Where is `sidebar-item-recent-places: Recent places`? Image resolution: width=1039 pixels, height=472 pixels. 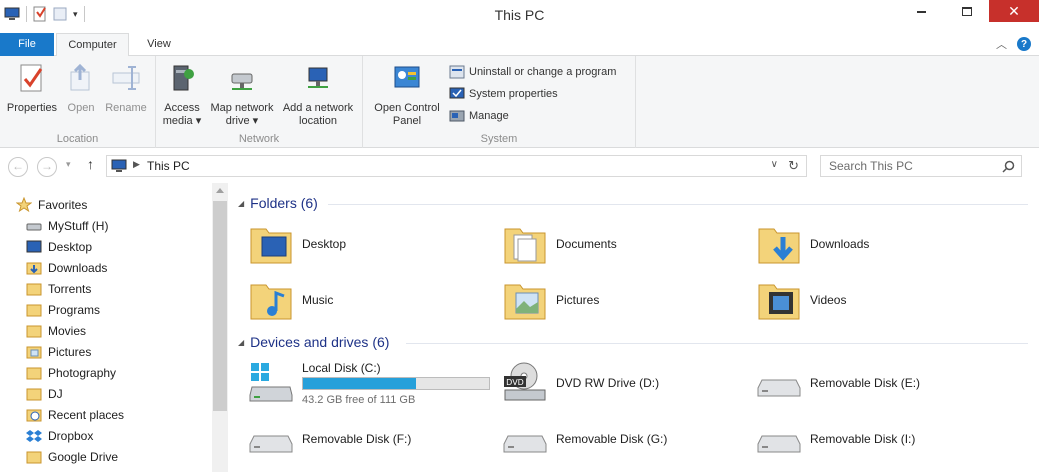
sidebar-item-recent-places: Recent places is located at coordinates (75, 415).